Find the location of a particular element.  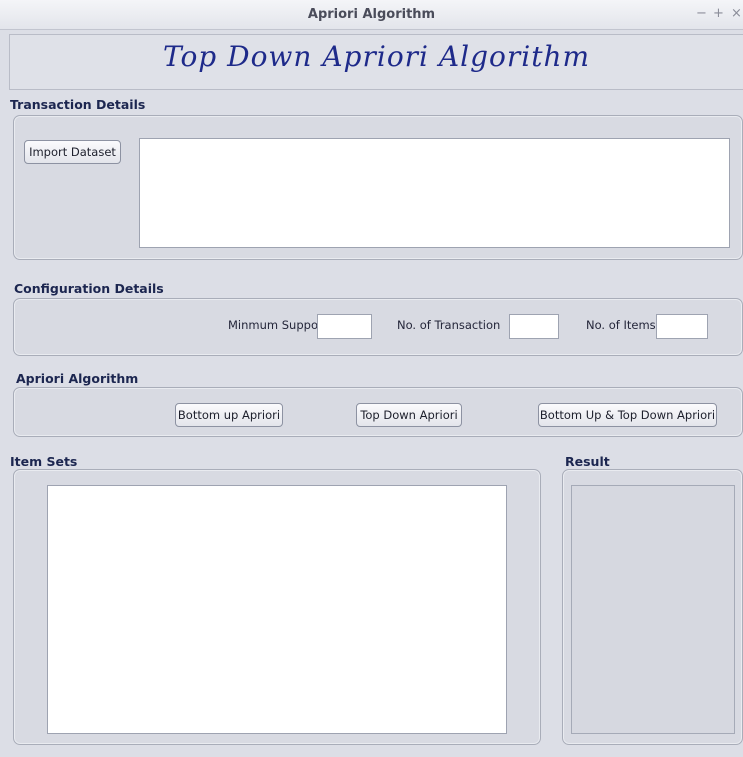

bottom-up-top-down-apriori-button: Bottom Up & Top Down Apriori is located at coordinates (627, 415).